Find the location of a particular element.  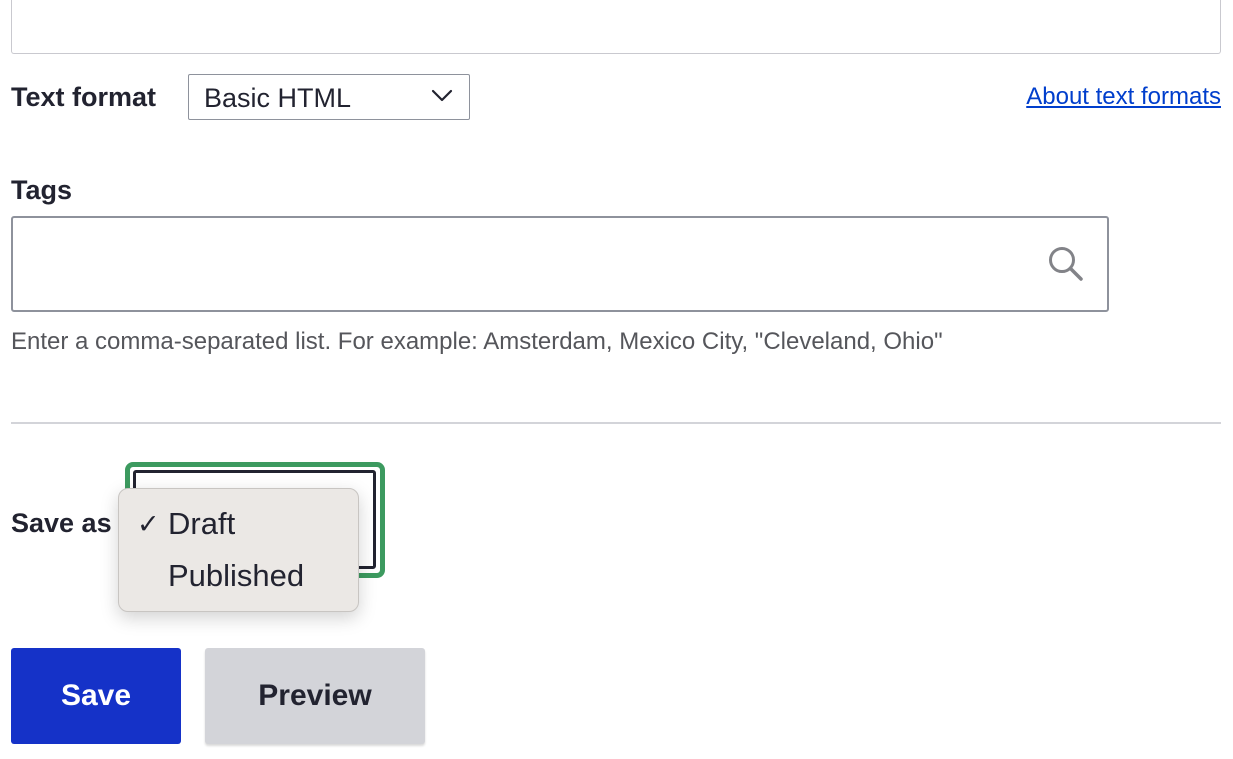

checkmark-icon: ✓ is located at coordinates (148, 524).